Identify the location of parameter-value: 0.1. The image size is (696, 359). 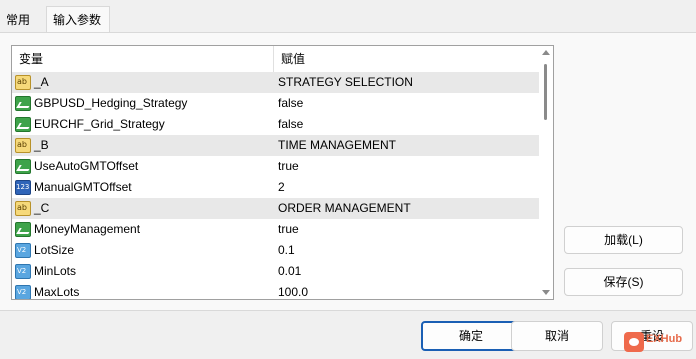
(405, 250).